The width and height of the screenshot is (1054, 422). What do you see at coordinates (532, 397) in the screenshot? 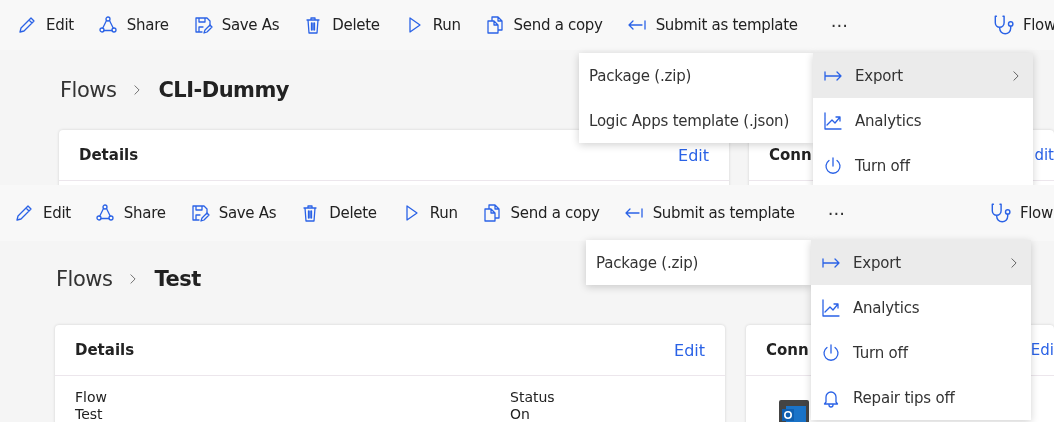
I see `field-label: Status` at bounding box center [532, 397].